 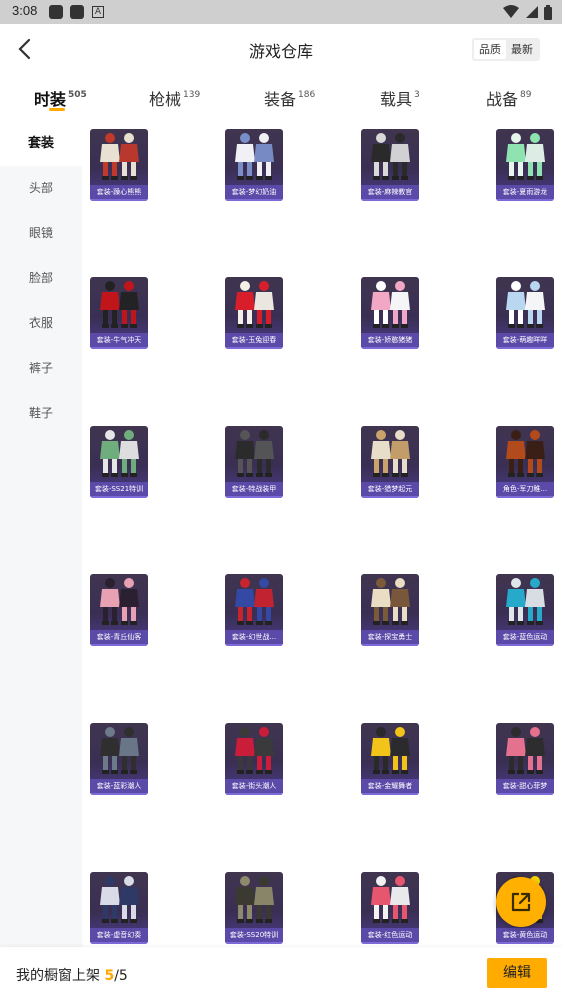 What do you see at coordinates (41, 143) in the screenshot?
I see `sidebar-item-suits: 套装` at bounding box center [41, 143].